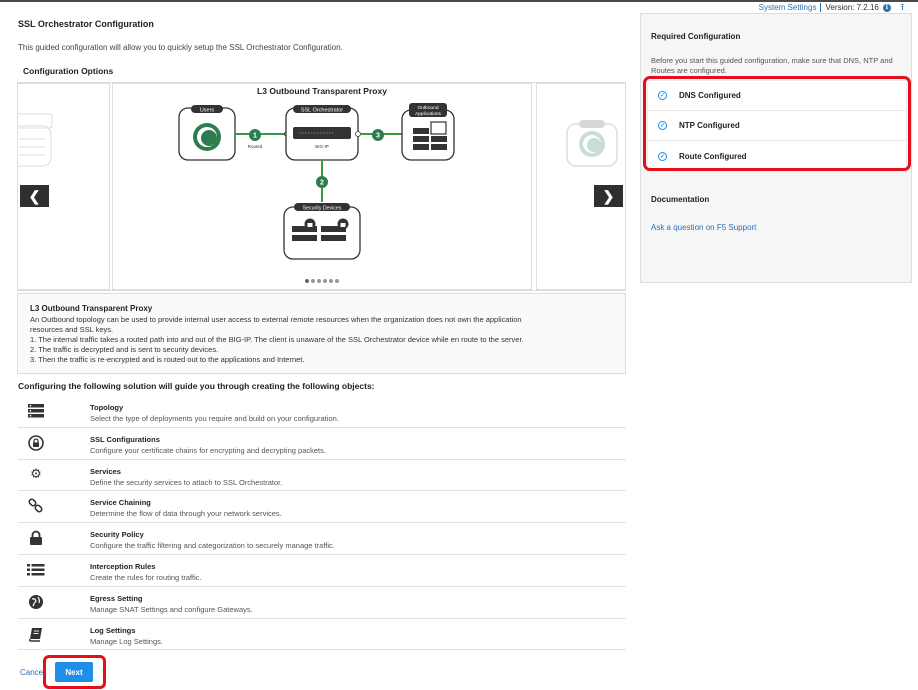  Describe the element at coordinates (703, 227) in the screenshot. I see `support-link: Ask a question on F5 Support` at that location.